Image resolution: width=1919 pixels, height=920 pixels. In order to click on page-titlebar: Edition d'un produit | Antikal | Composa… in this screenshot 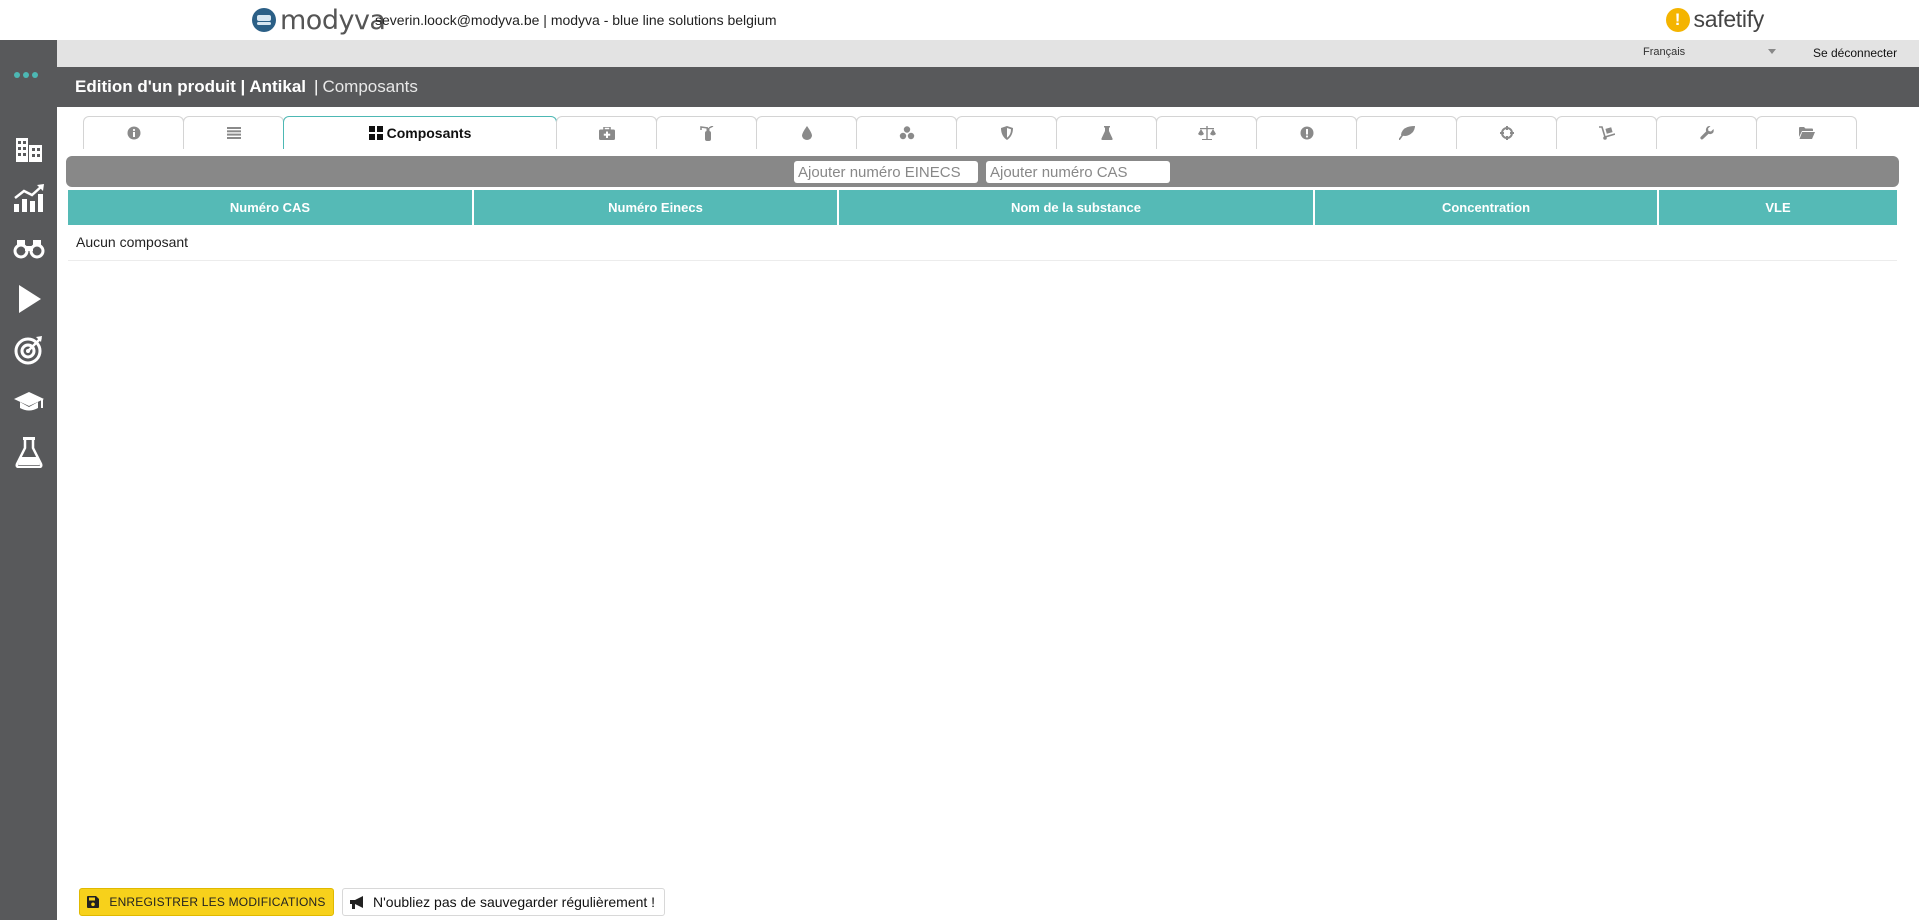, I will do `click(988, 87)`.